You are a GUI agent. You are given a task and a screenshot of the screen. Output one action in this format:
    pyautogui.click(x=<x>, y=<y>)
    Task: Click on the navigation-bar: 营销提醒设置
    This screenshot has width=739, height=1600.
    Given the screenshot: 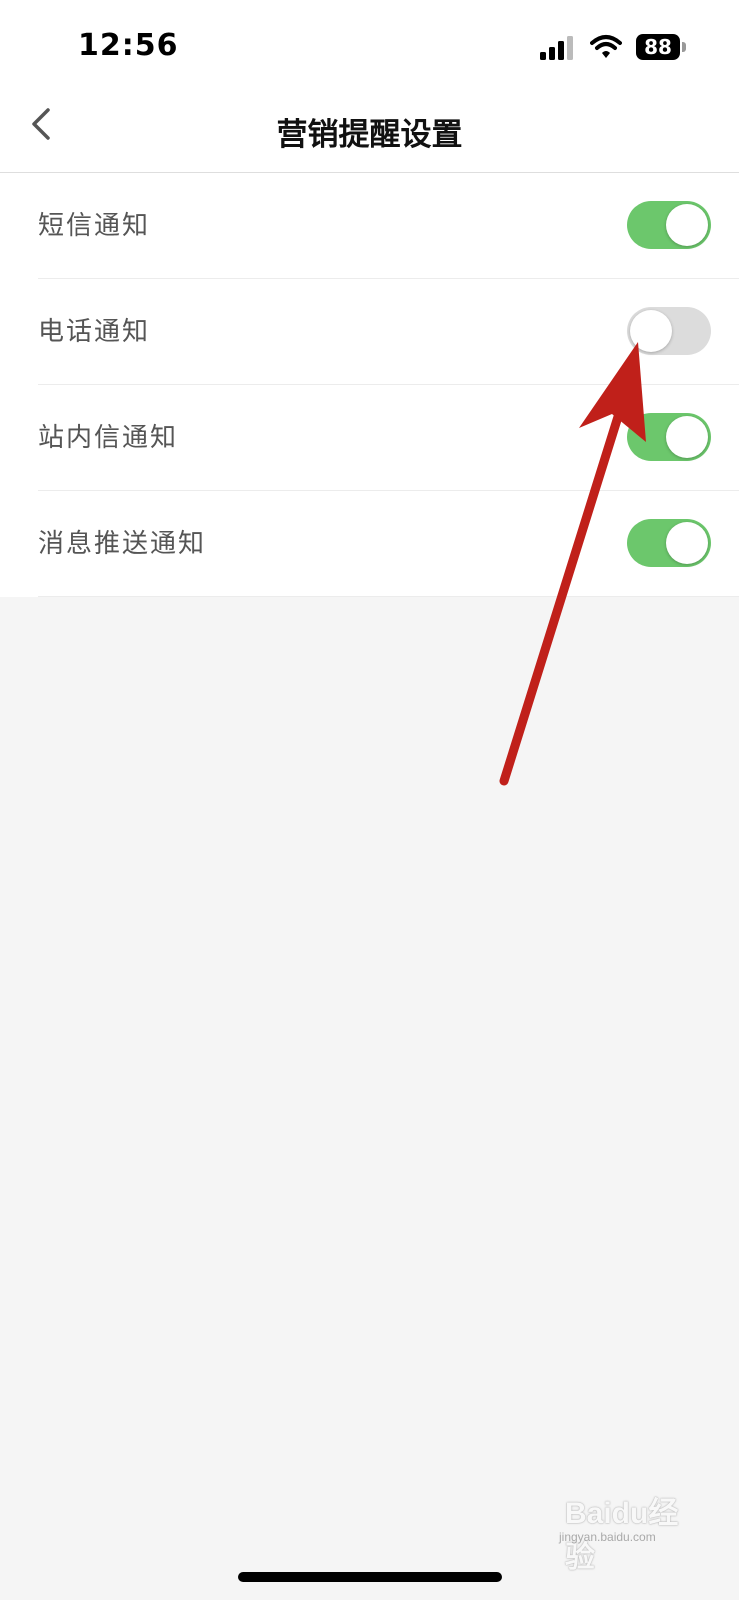 What is the action you would take?
    pyautogui.click(x=369, y=134)
    